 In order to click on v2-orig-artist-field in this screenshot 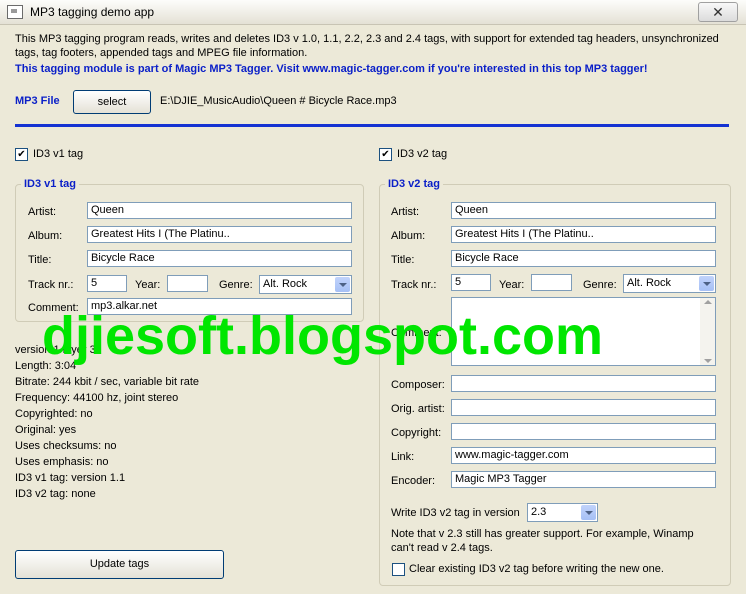, I will do `click(583, 407)`.